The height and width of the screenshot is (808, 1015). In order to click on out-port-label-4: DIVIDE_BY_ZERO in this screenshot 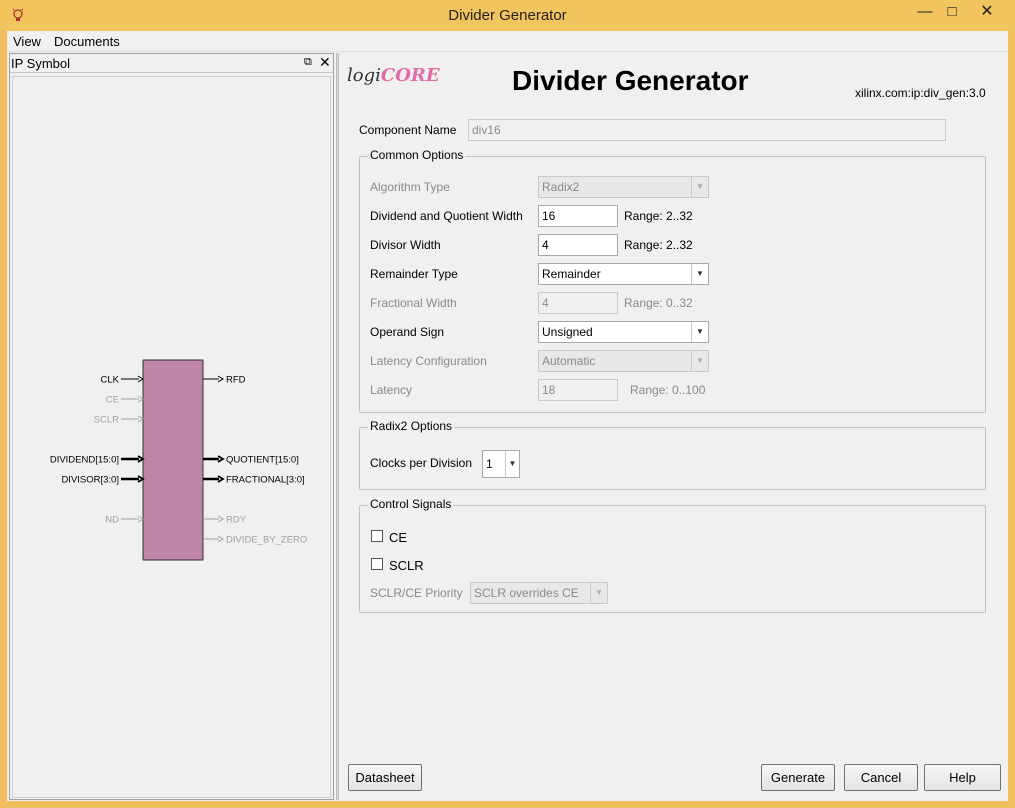, I will do `click(266, 540)`.